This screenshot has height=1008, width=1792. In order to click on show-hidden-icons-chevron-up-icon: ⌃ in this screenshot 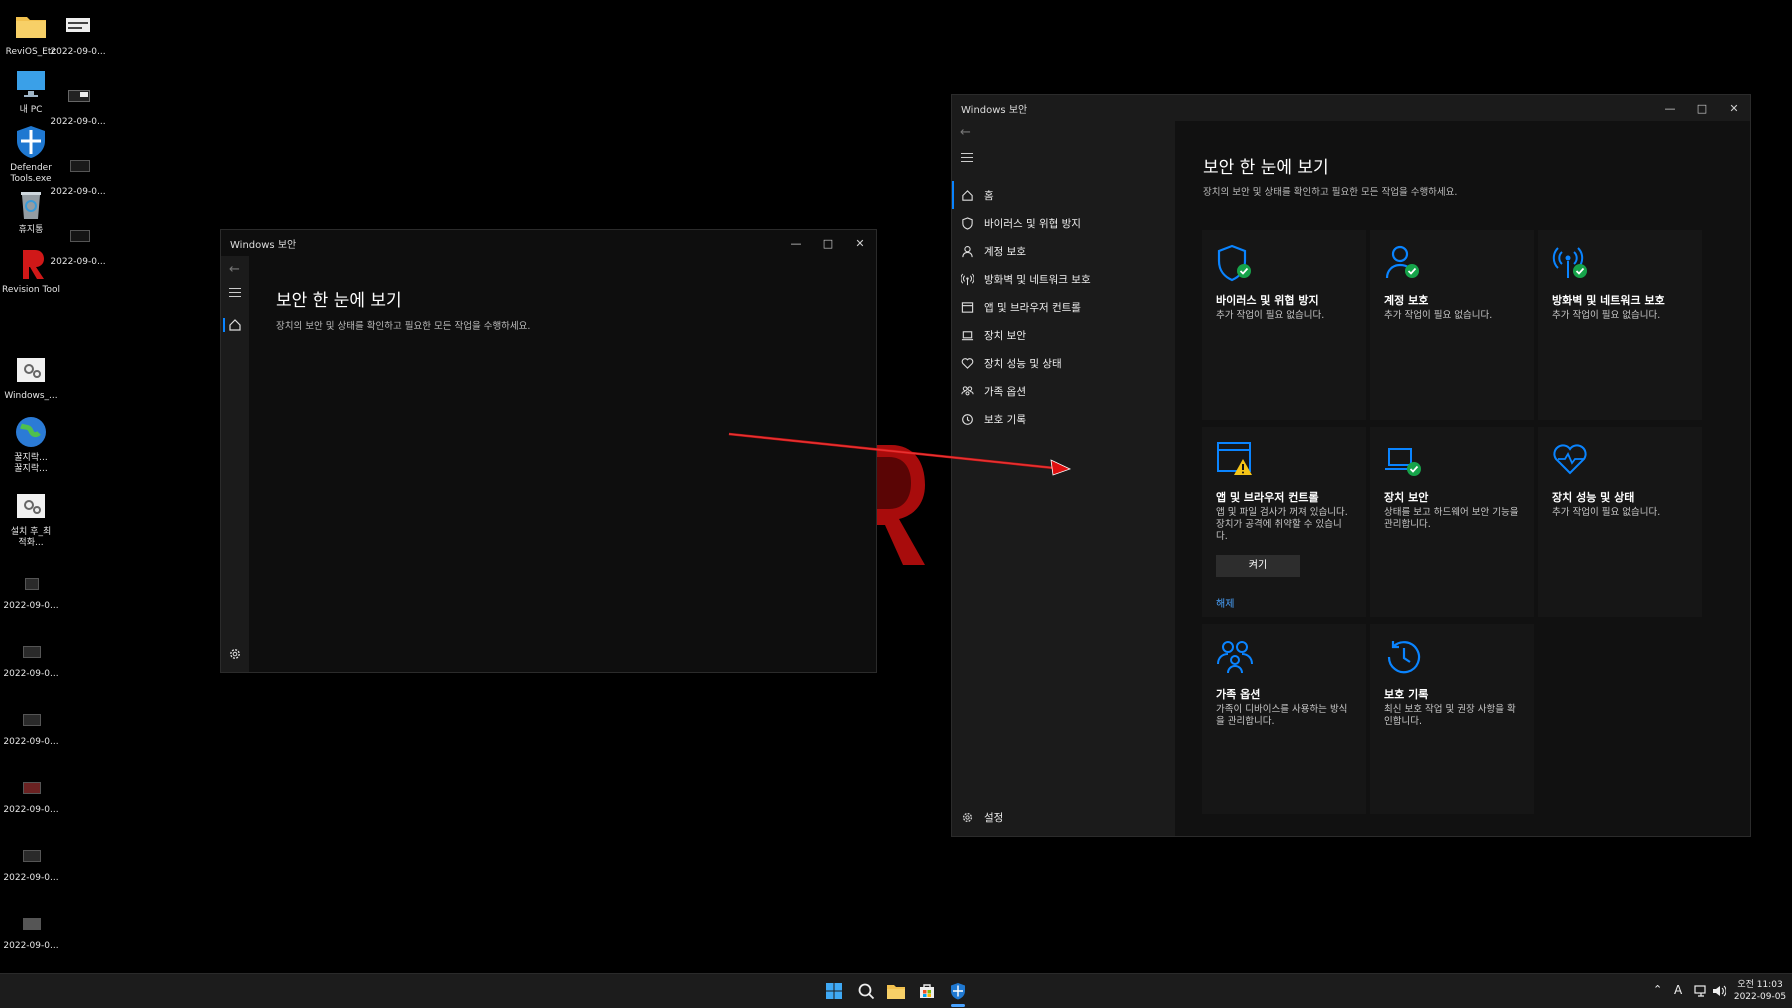, I will do `click(1657, 989)`.